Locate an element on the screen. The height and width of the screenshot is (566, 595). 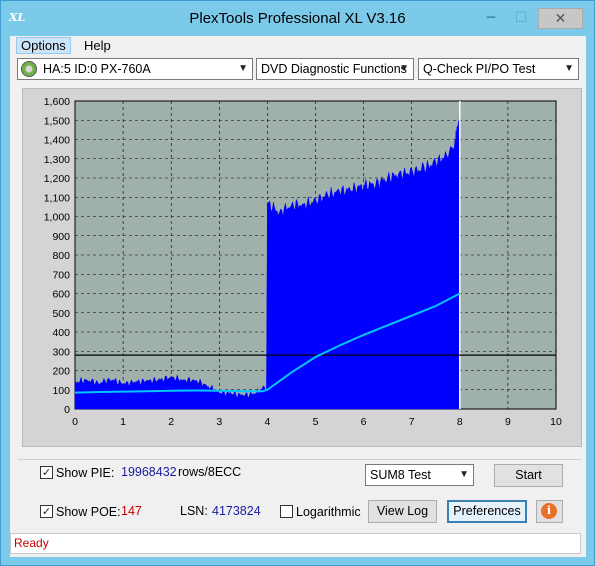
x-tick-label: 7 is located at coordinates (412, 422).